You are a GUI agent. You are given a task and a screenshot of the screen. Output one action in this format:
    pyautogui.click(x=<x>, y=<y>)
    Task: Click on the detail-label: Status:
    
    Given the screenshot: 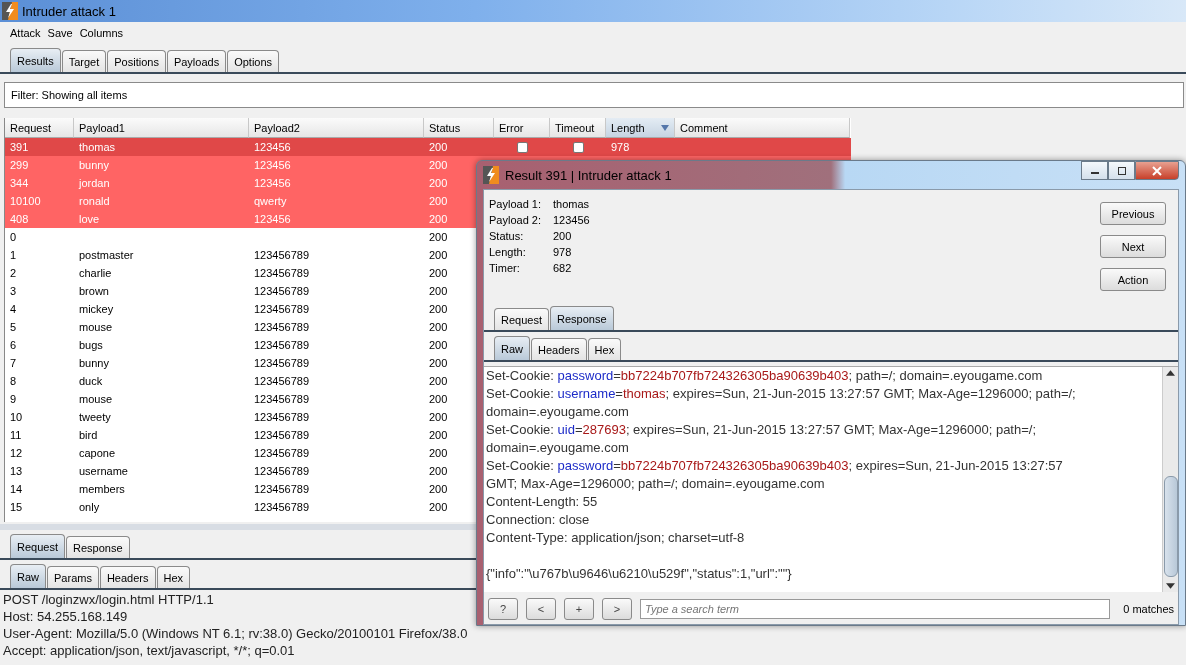 What is the action you would take?
    pyautogui.click(x=507, y=237)
    